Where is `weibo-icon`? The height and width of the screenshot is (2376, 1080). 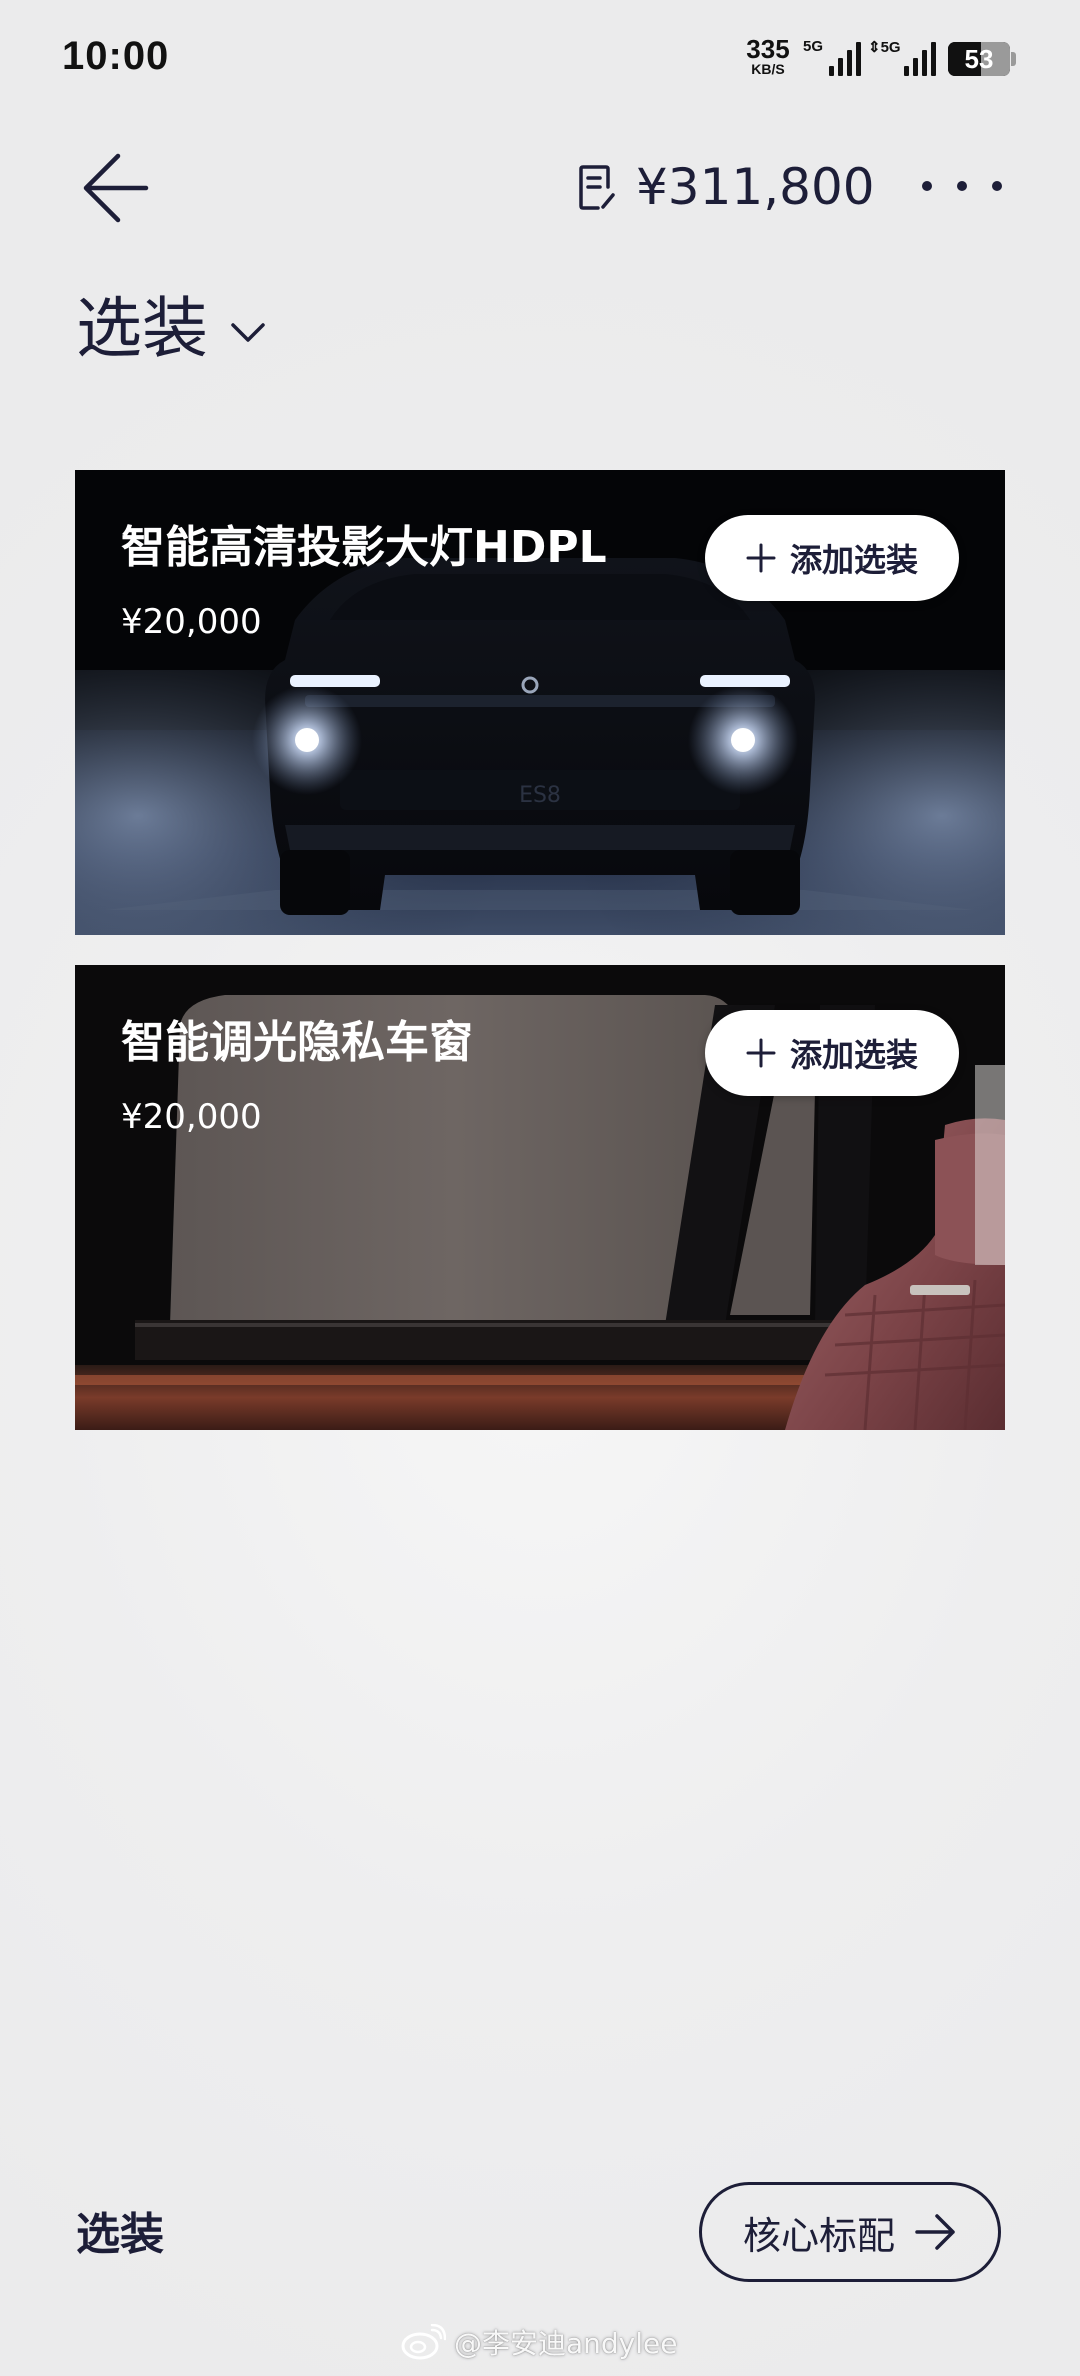 weibo-icon is located at coordinates (423, 2342).